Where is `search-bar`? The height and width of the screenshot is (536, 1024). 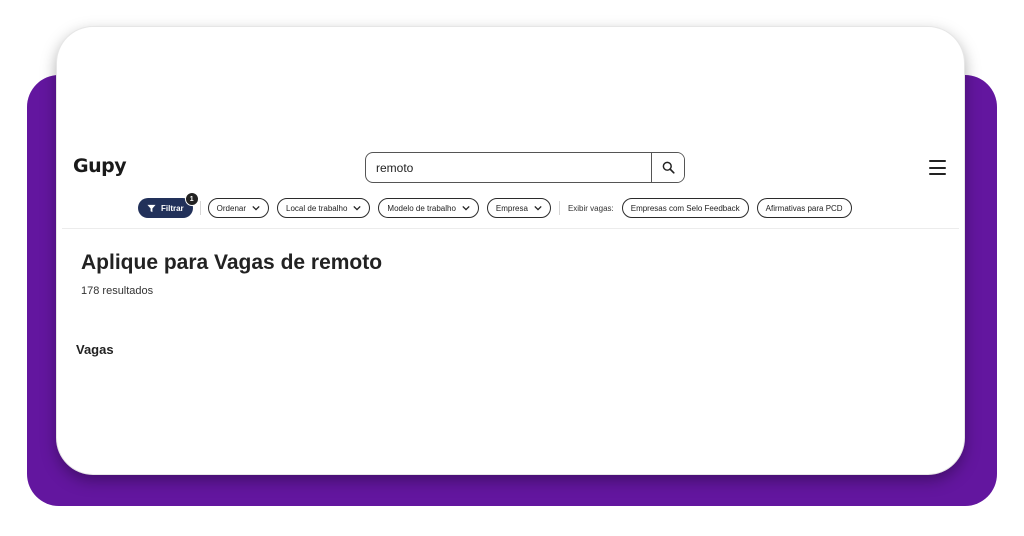
search-bar is located at coordinates (525, 167).